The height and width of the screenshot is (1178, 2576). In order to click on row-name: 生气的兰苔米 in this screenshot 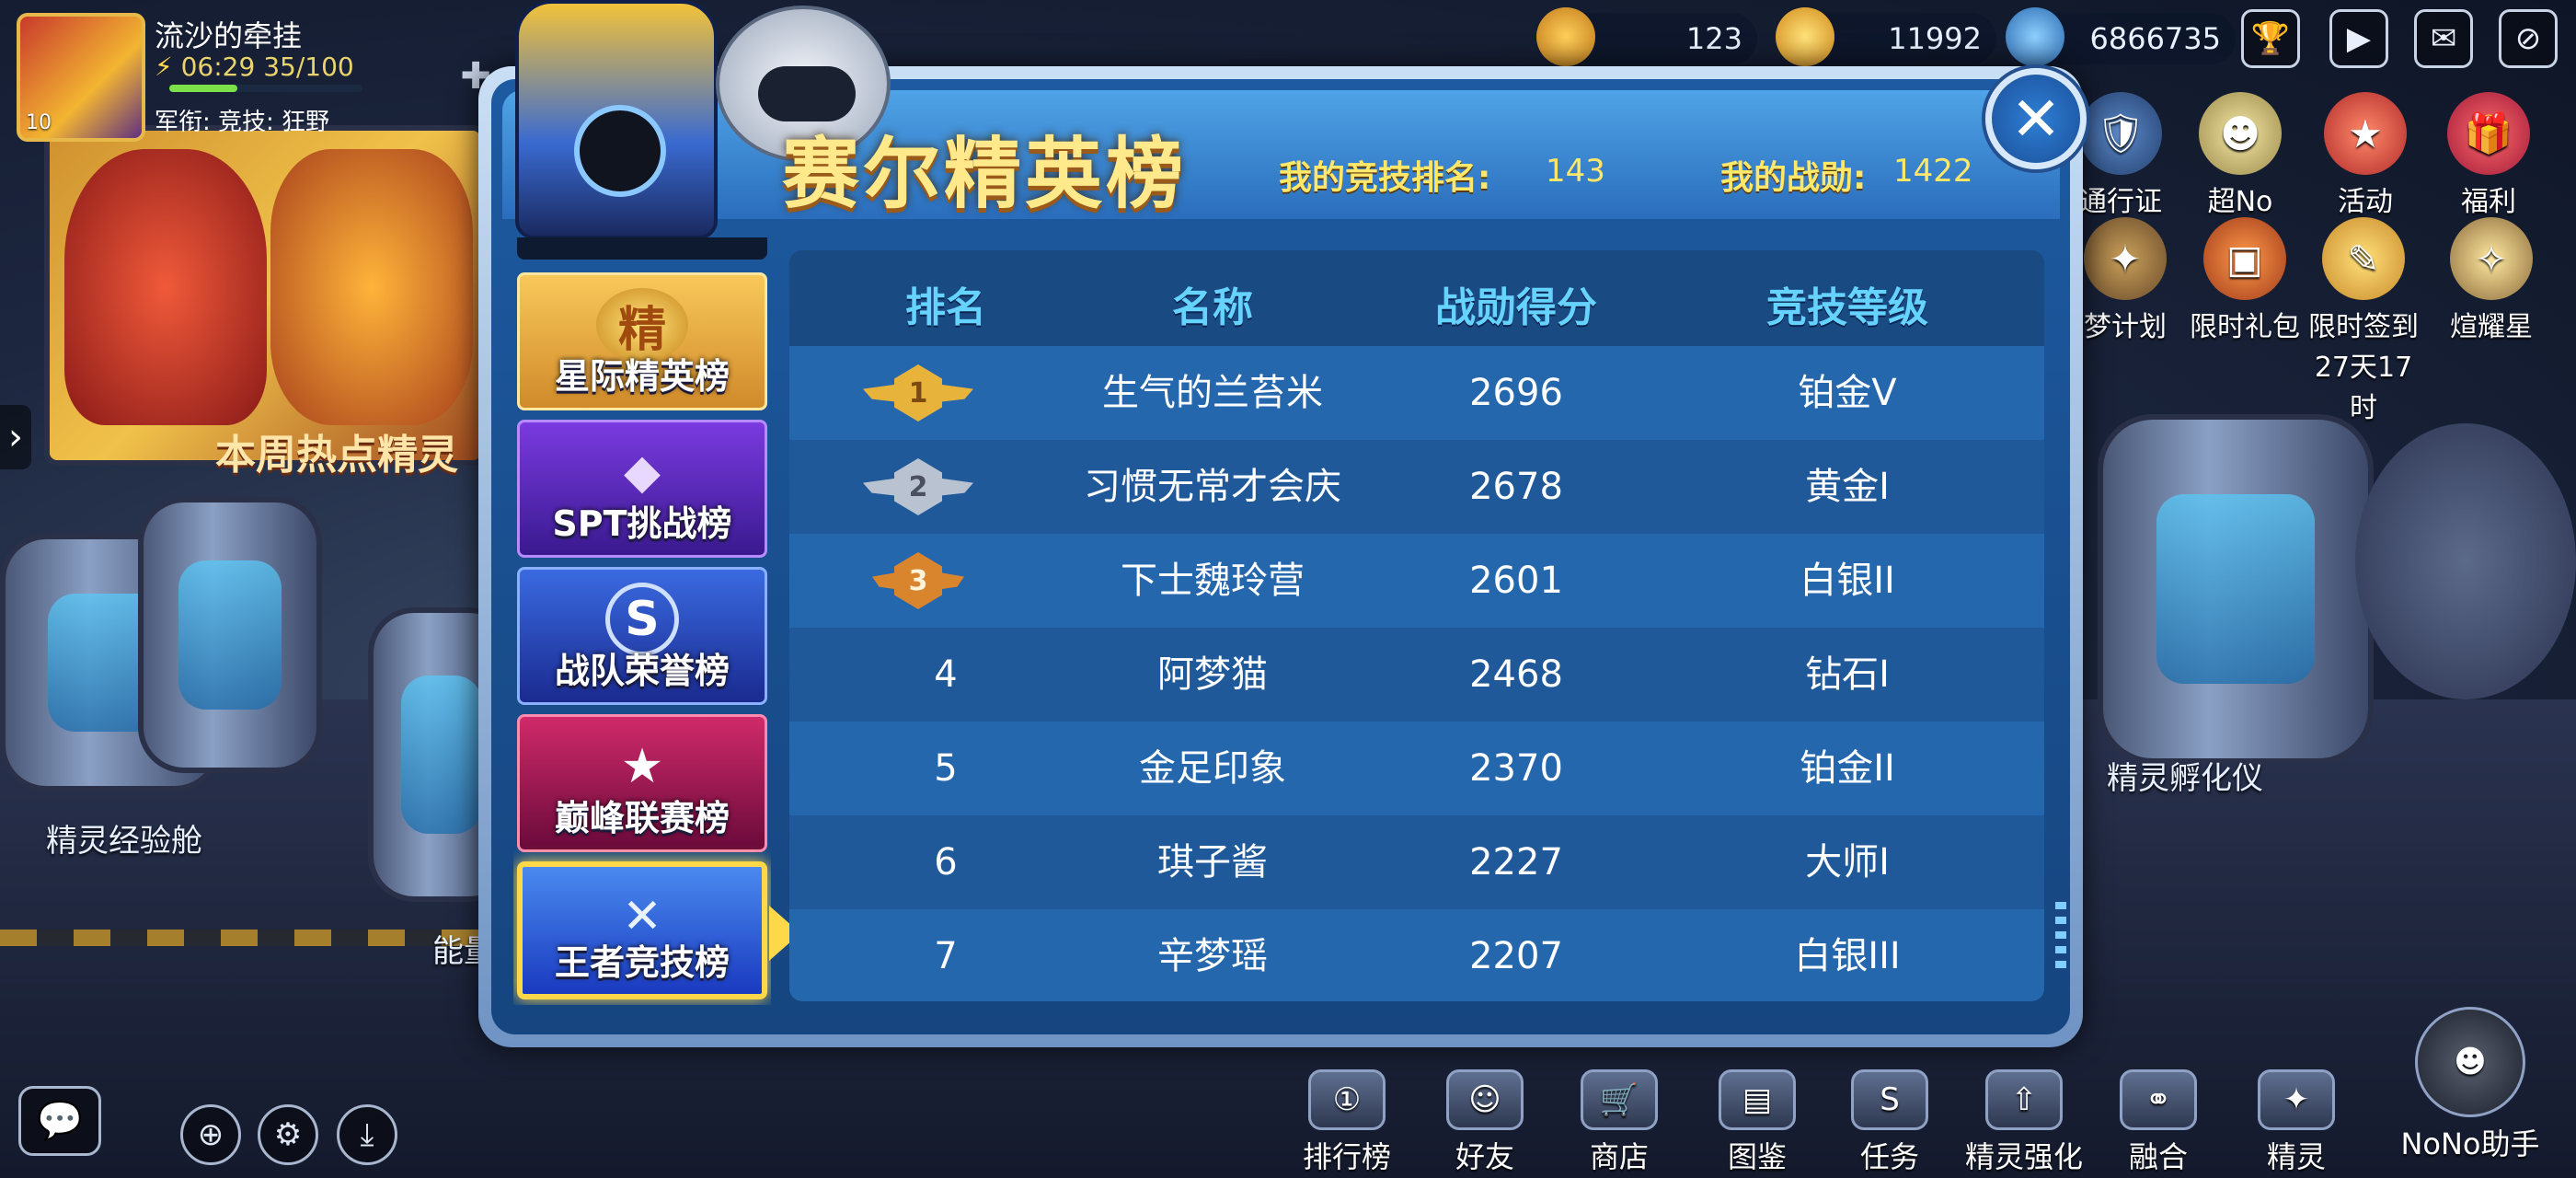, I will do `click(1212, 393)`.